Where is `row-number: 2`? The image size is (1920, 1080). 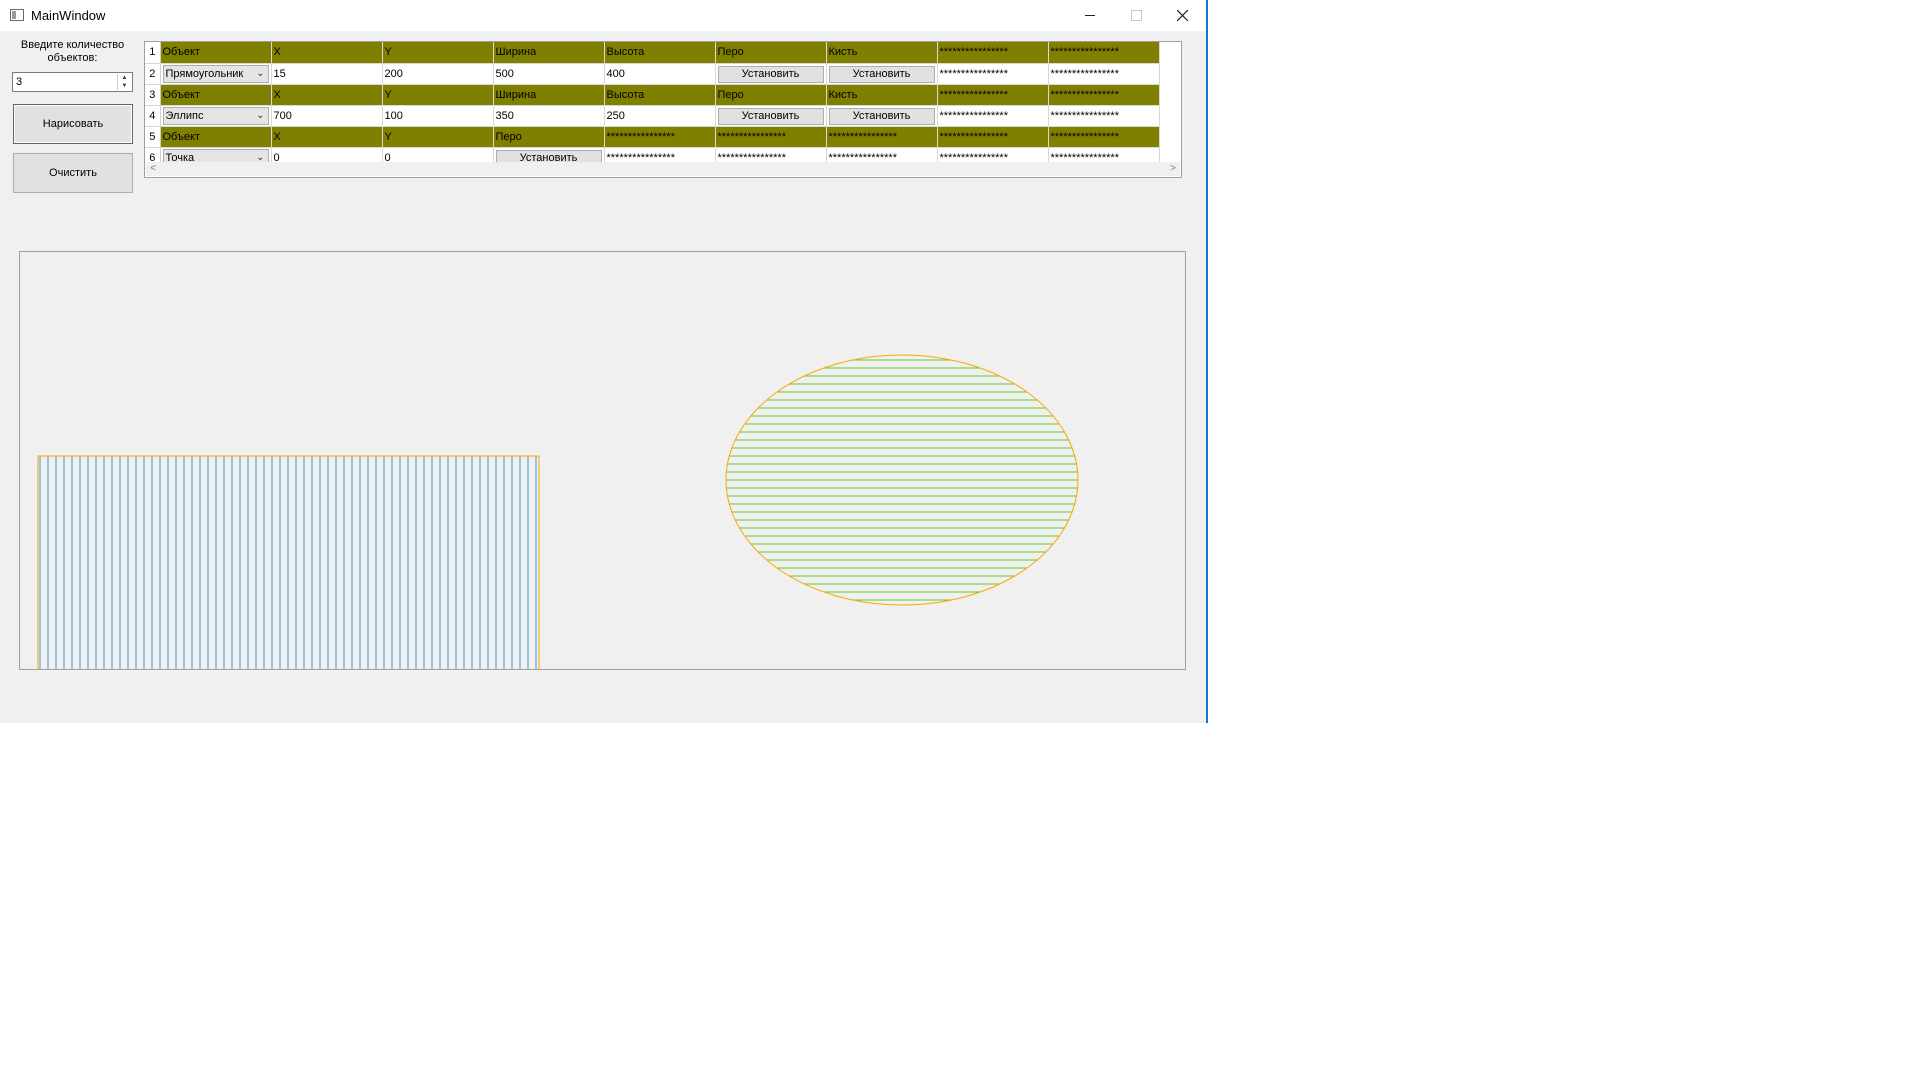 row-number: 2 is located at coordinates (153, 74).